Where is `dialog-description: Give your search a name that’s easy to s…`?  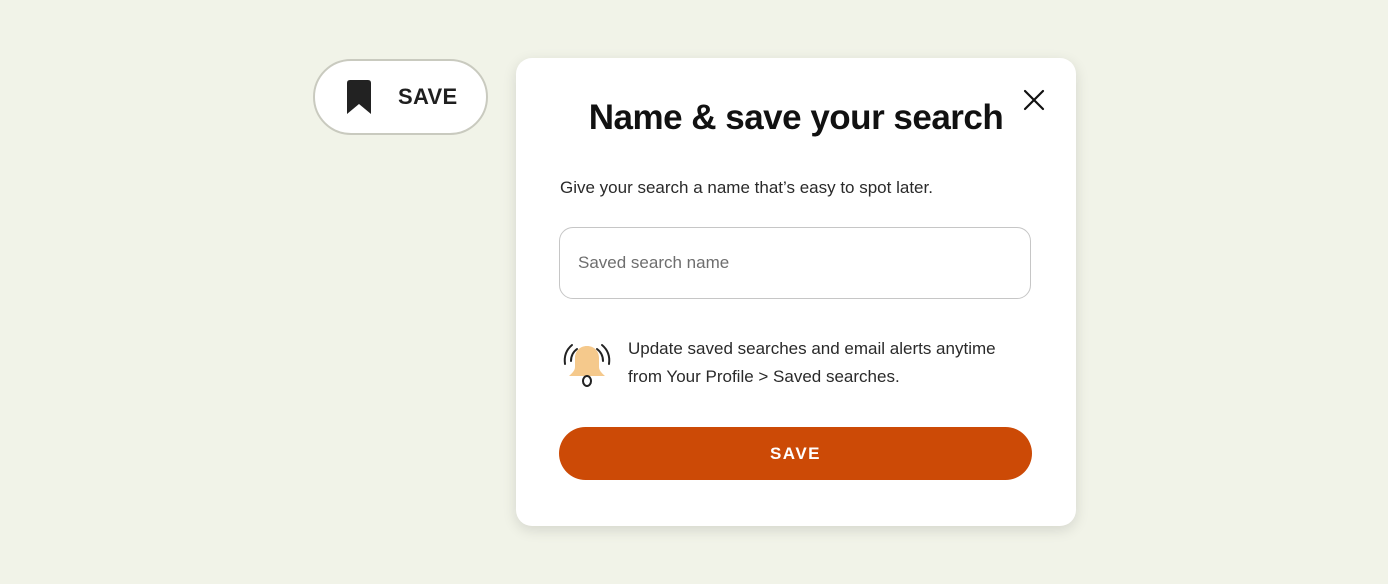
dialog-description: Give your search a name that’s easy to s… is located at coordinates (746, 187).